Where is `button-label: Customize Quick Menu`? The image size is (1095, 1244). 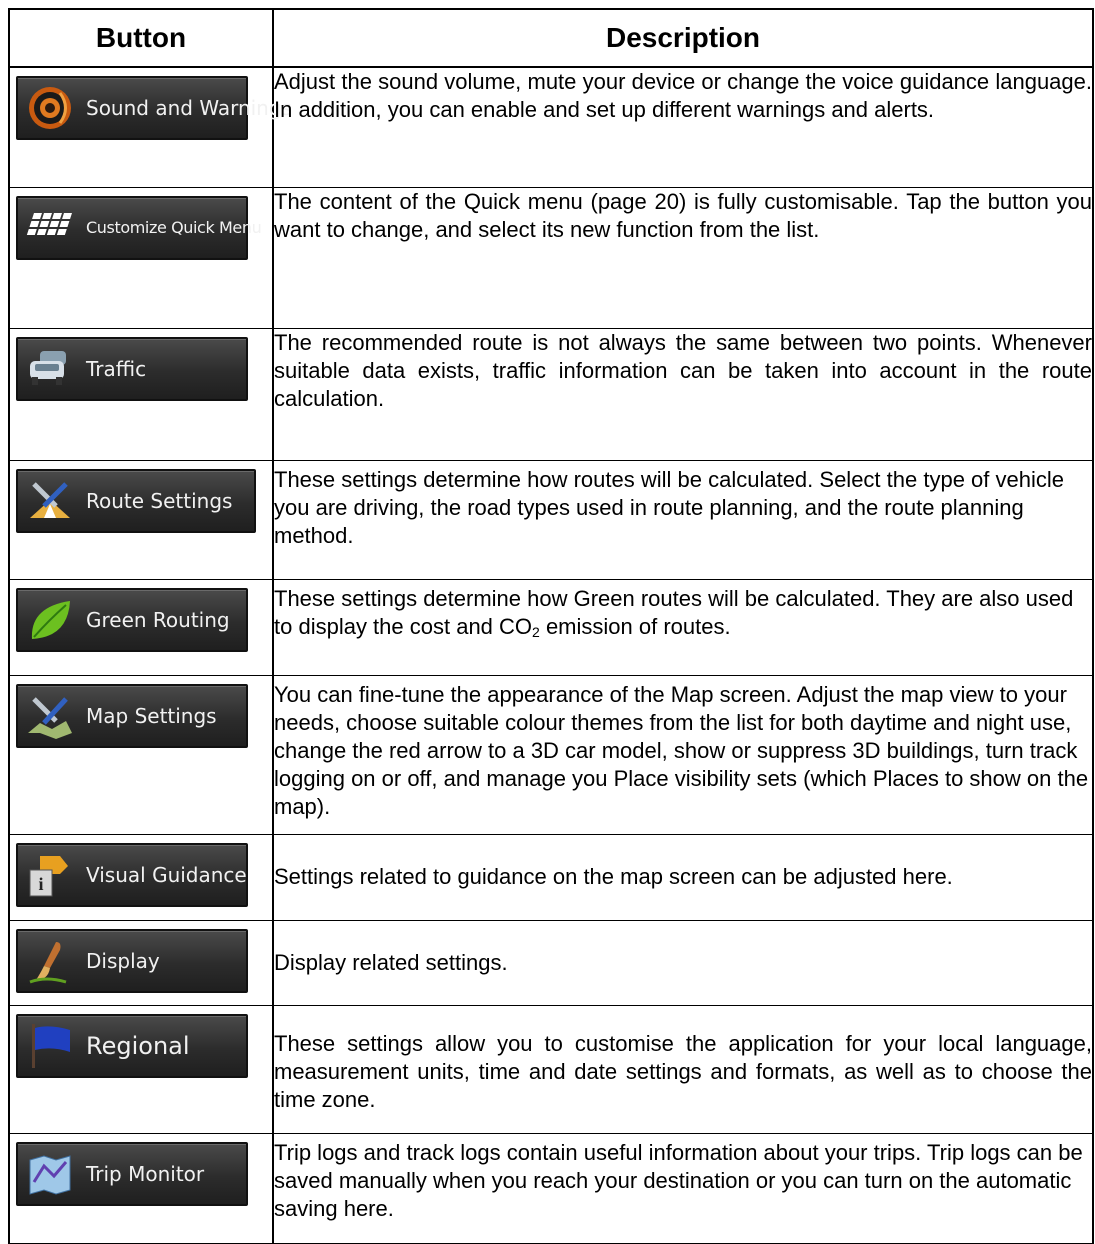 button-label: Customize Quick Menu is located at coordinates (174, 227).